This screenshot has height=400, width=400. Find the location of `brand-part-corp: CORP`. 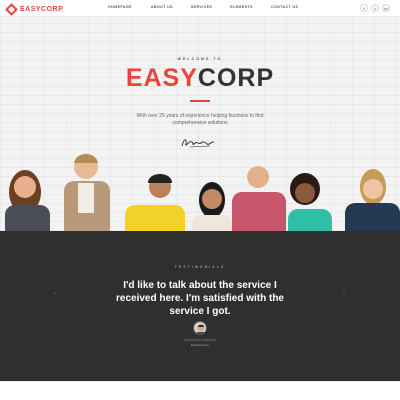

brand-part-corp: CORP is located at coordinates (236, 78).